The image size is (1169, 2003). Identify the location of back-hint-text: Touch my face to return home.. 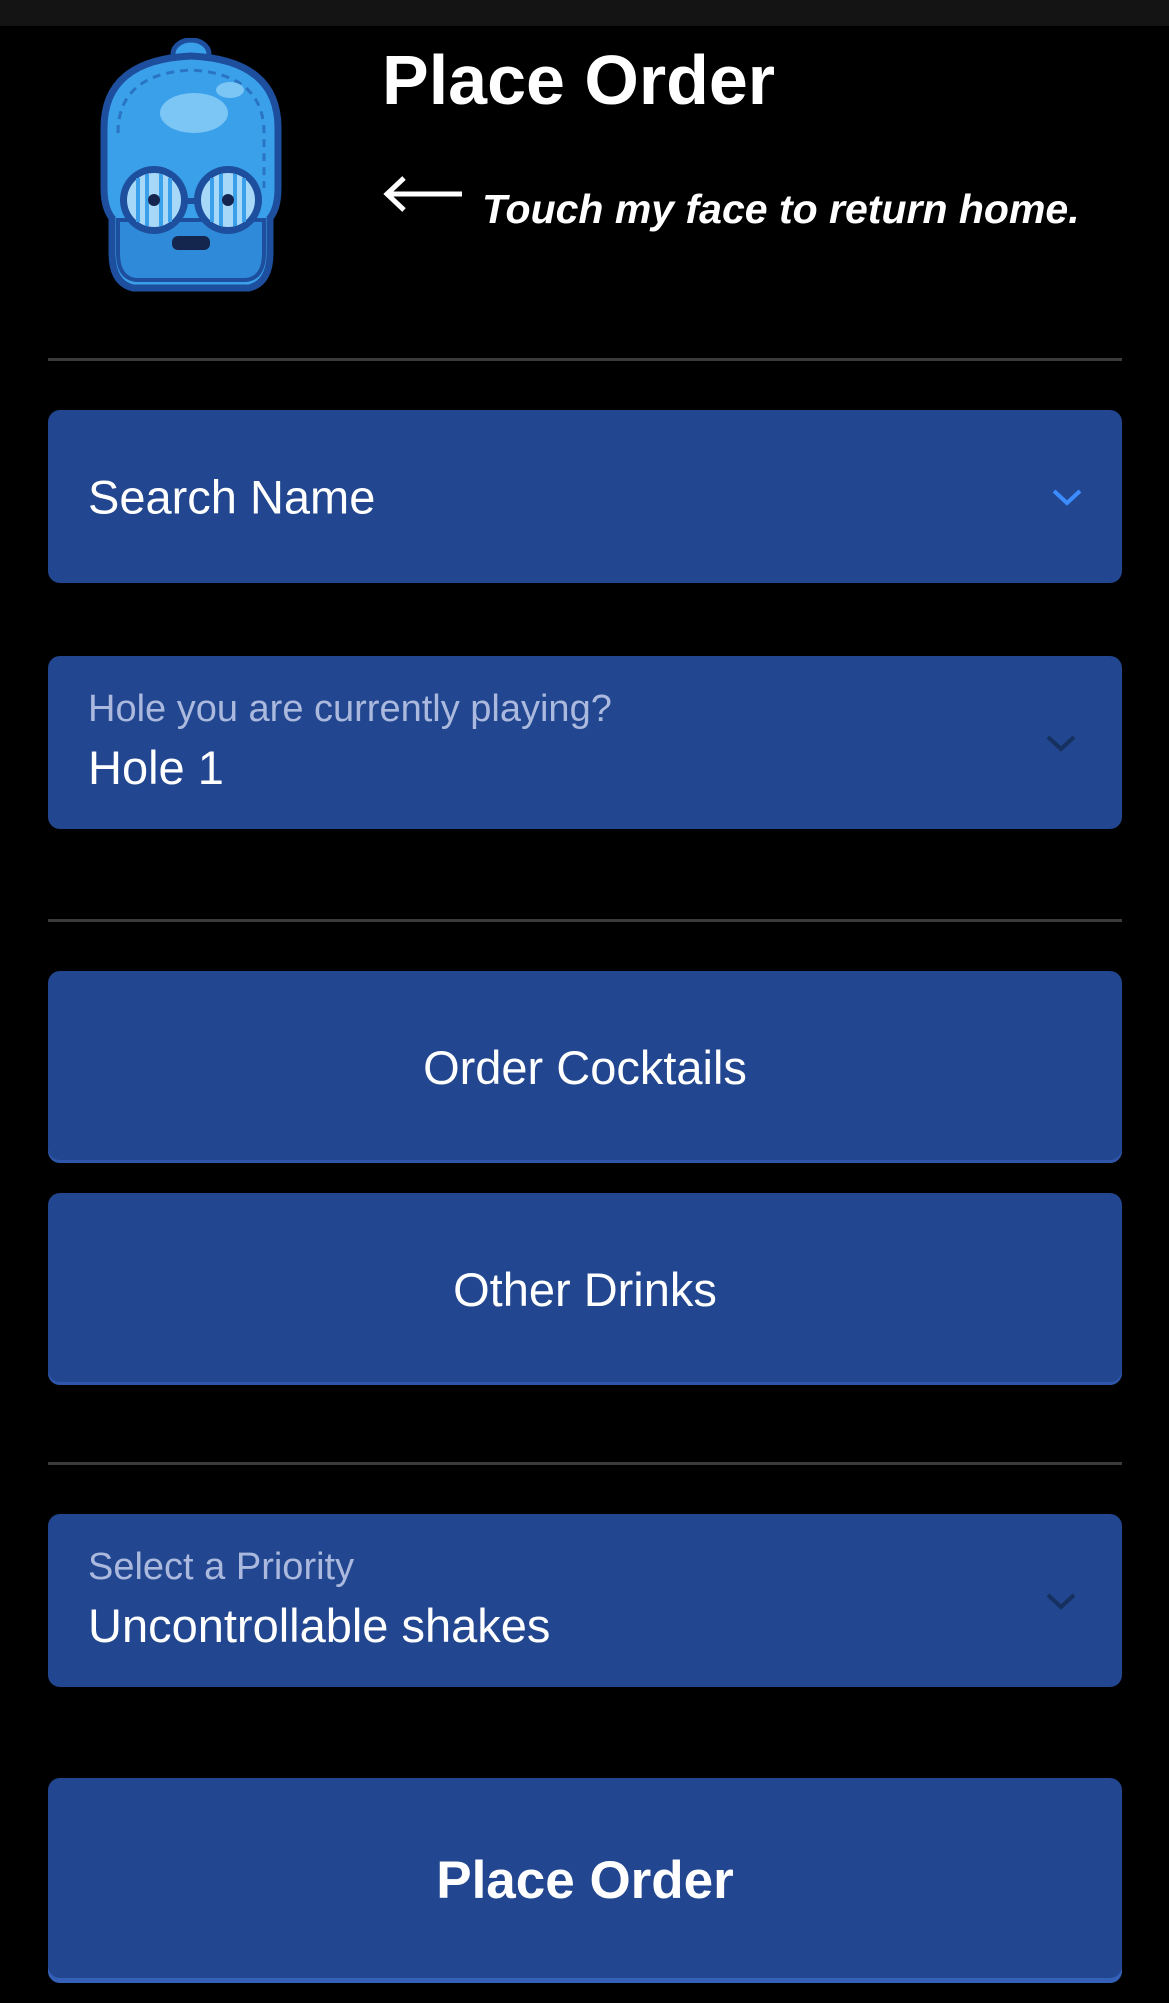
(781, 209).